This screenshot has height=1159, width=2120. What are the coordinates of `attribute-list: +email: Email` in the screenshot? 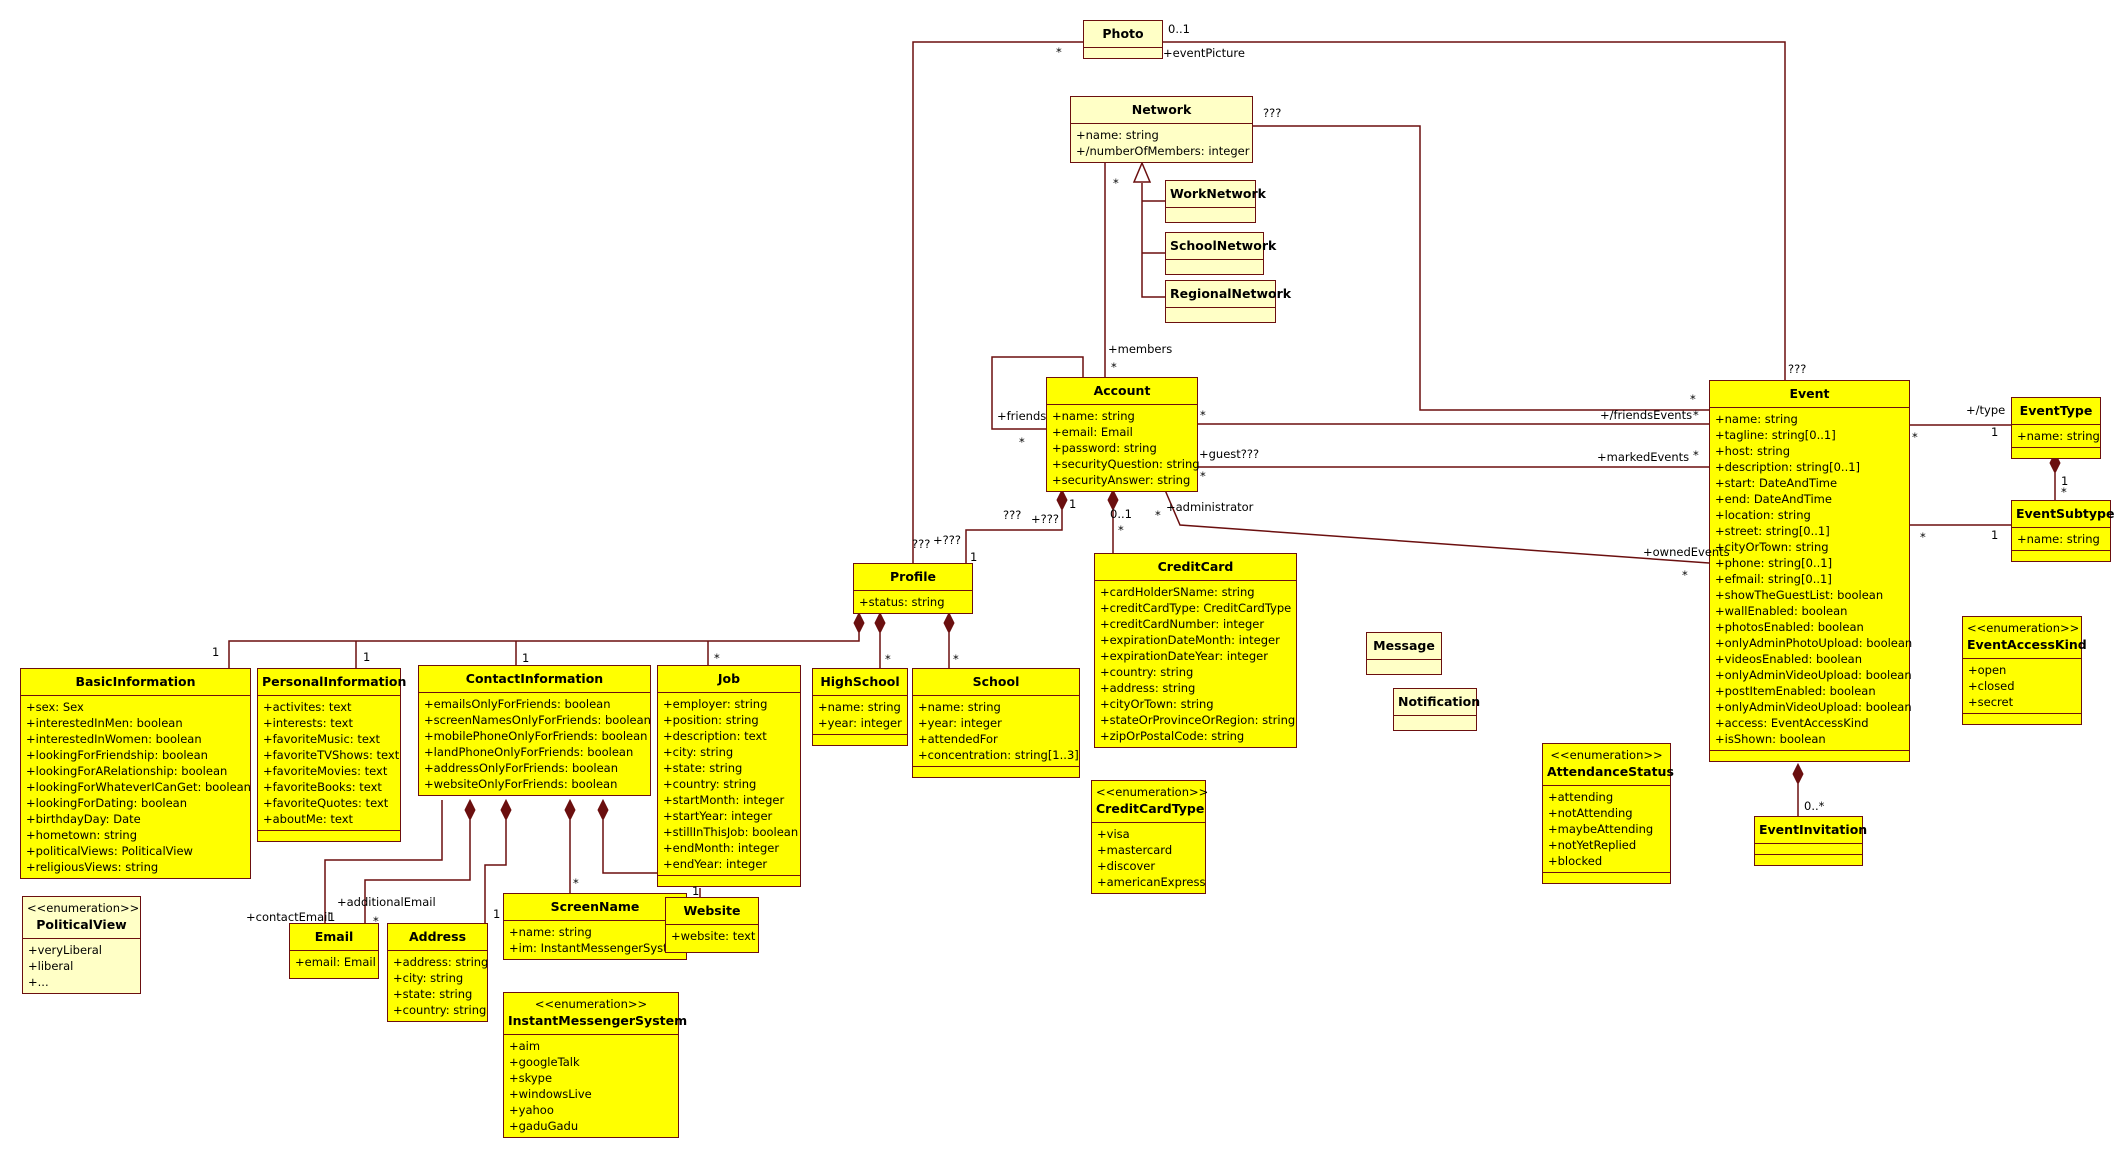 It's located at (335, 962).